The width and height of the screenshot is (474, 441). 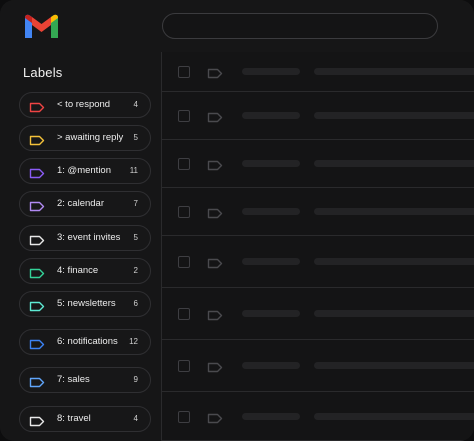 I want to click on label-item: 1: @mention 11, so click(x=85, y=171).